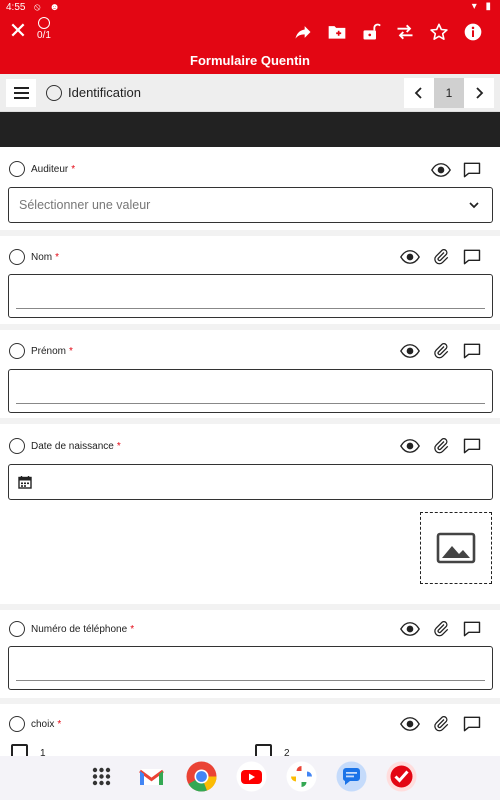 This screenshot has height=800, width=500. I want to click on progress-indicator: 0/1, so click(44, 29).